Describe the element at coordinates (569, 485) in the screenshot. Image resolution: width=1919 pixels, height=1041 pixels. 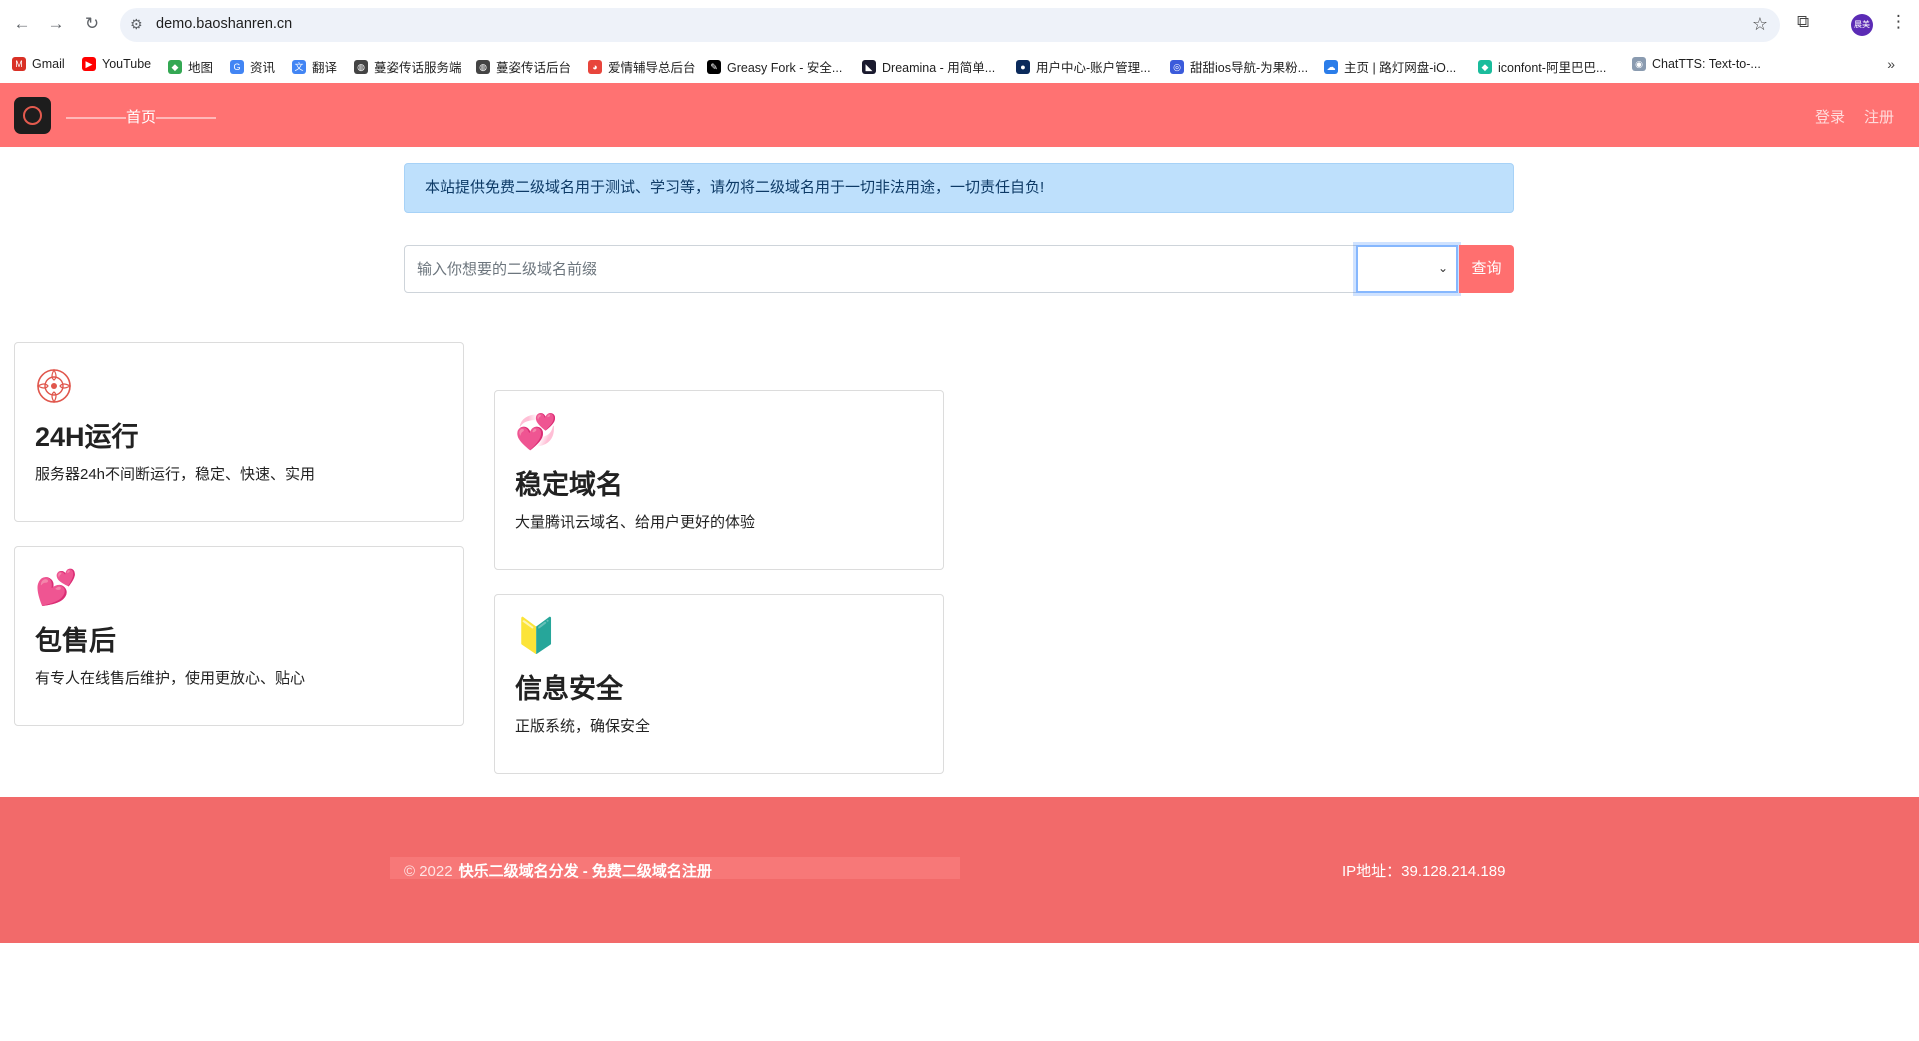
I see `feature-title: 稳定域名` at that location.